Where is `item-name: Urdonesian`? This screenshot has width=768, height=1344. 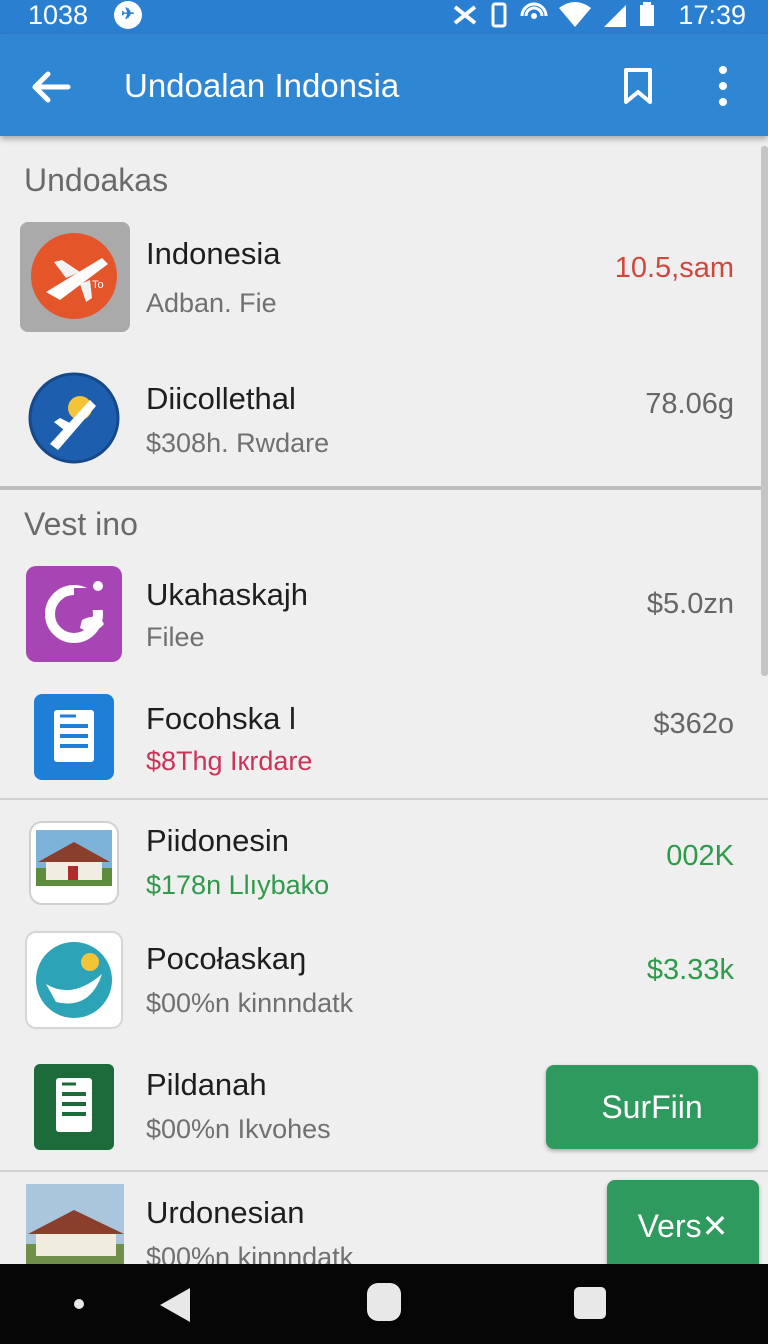 item-name: Urdonesian is located at coordinates (225, 1212).